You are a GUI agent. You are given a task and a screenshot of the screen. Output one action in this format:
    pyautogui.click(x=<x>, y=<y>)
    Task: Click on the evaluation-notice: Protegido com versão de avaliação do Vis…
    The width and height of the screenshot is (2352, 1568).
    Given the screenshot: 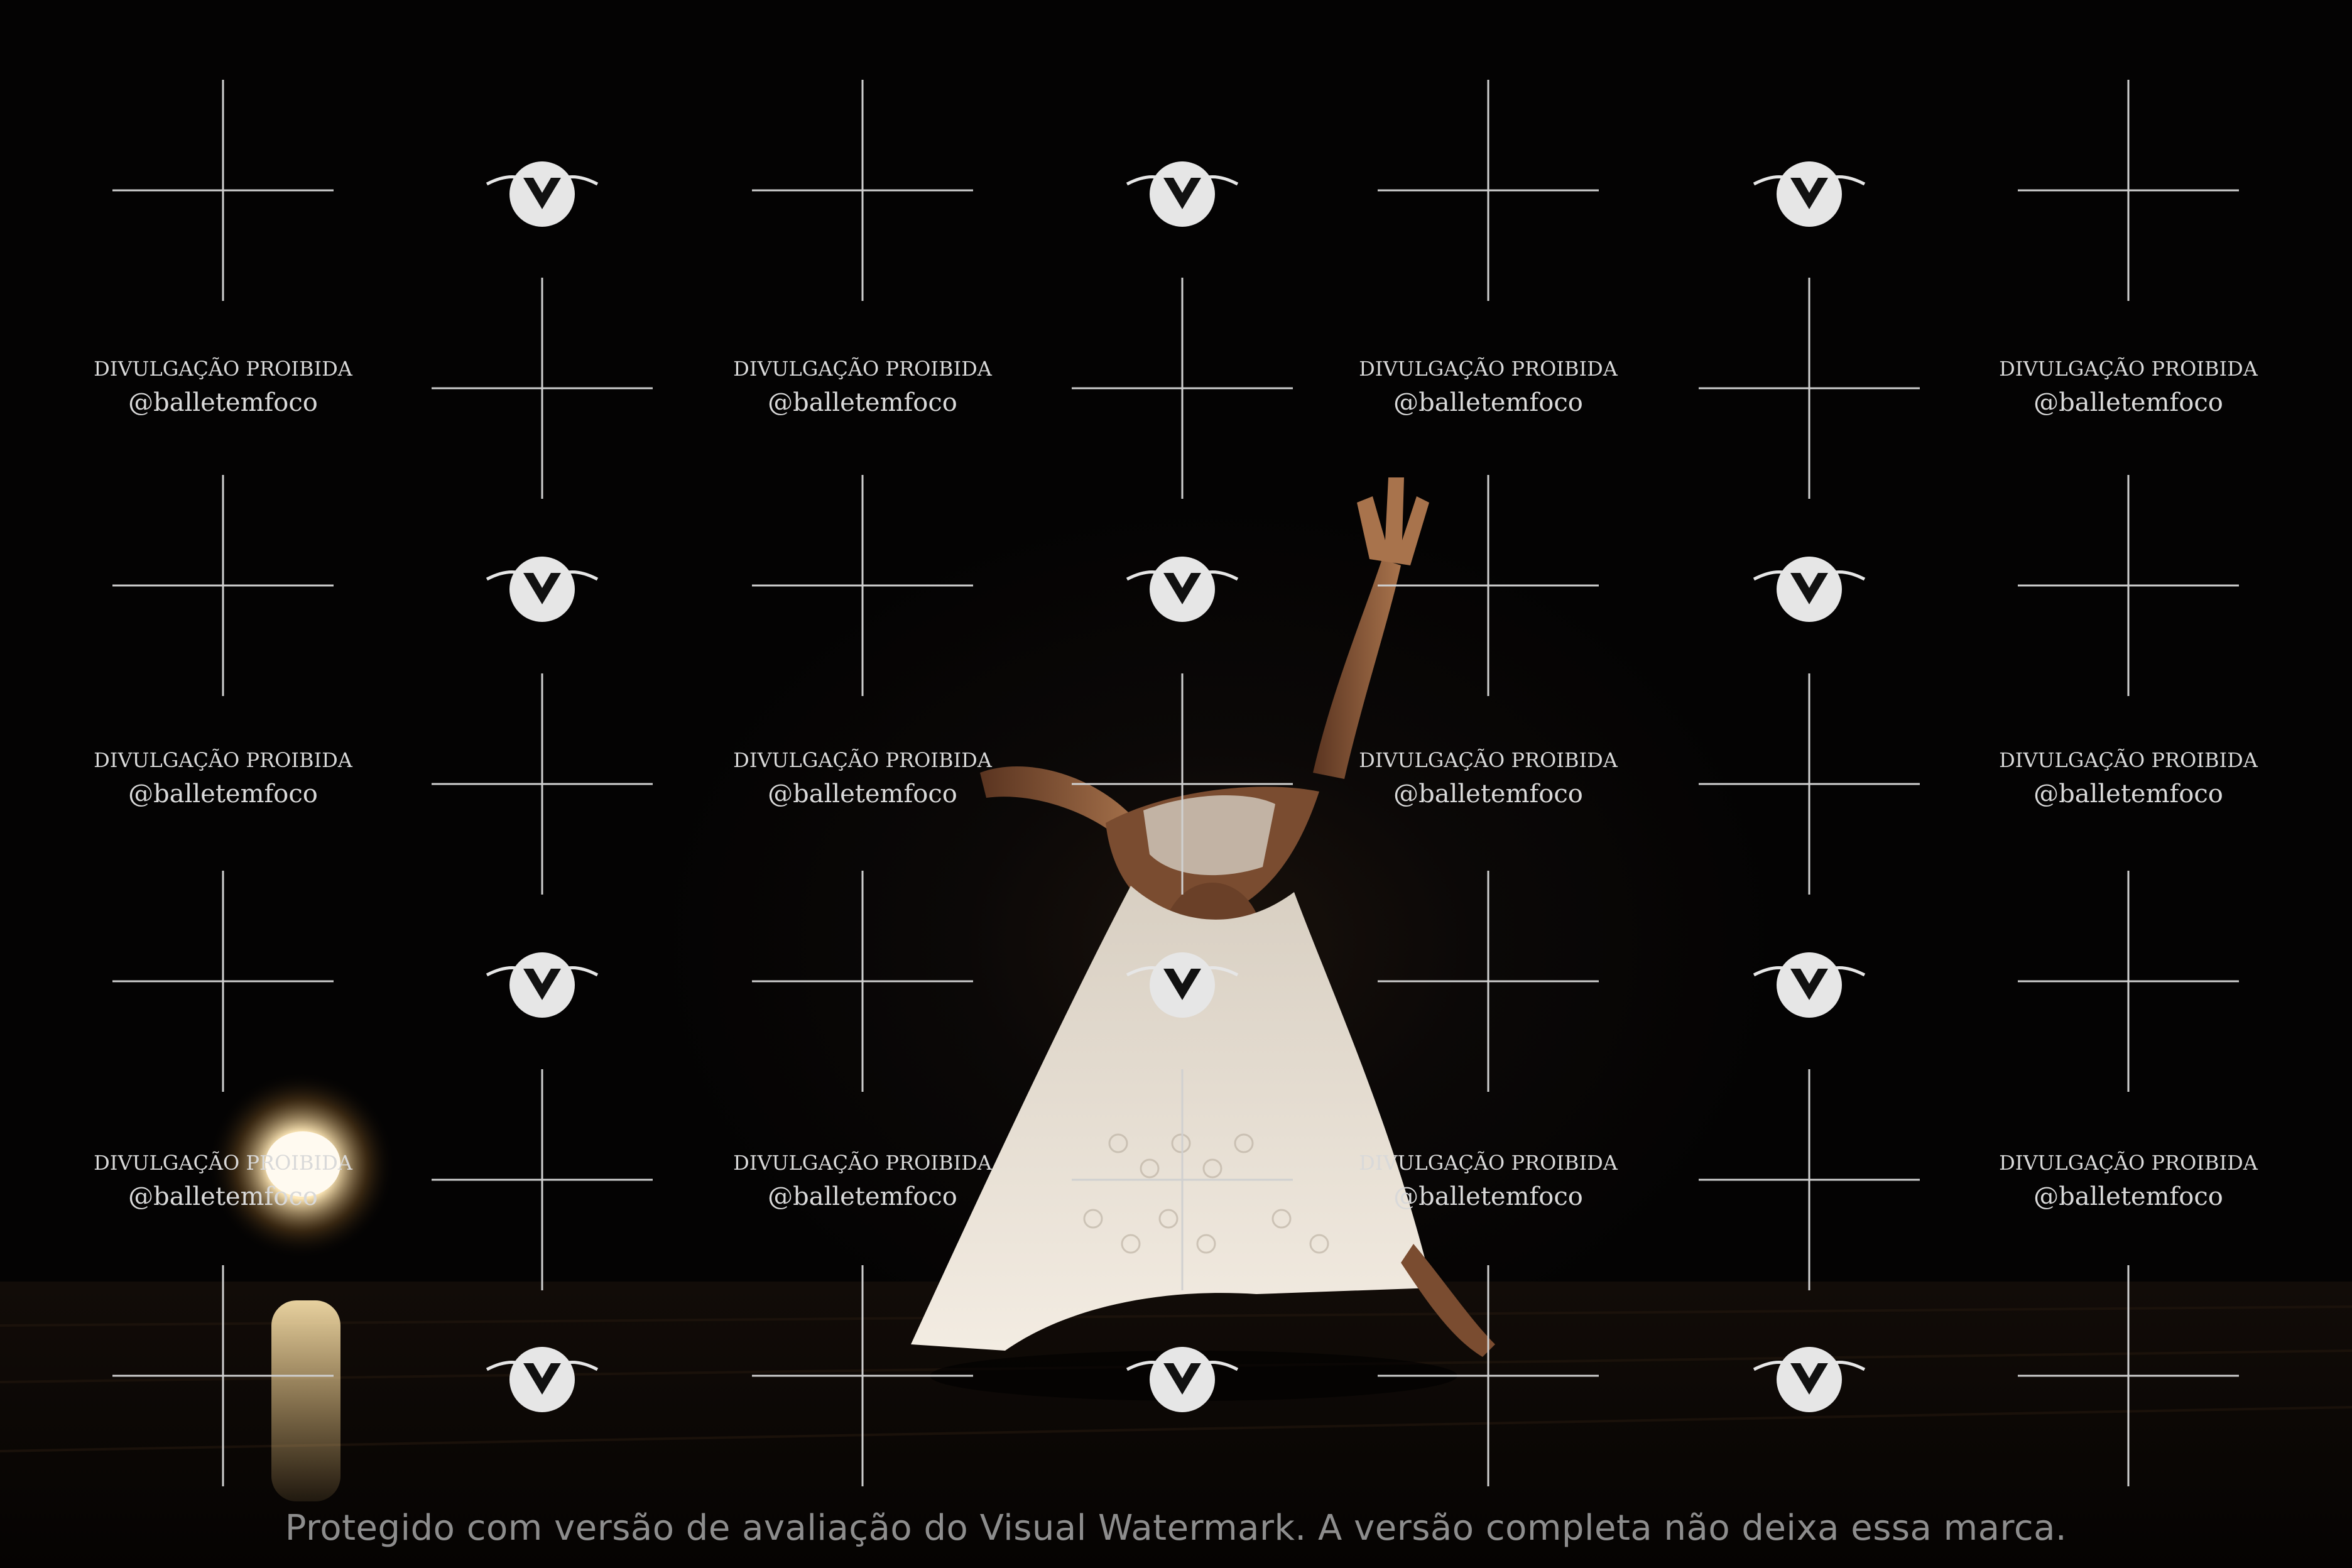 What is the action you would take?
    pyautogui.click(x=1176, y=1528)
    